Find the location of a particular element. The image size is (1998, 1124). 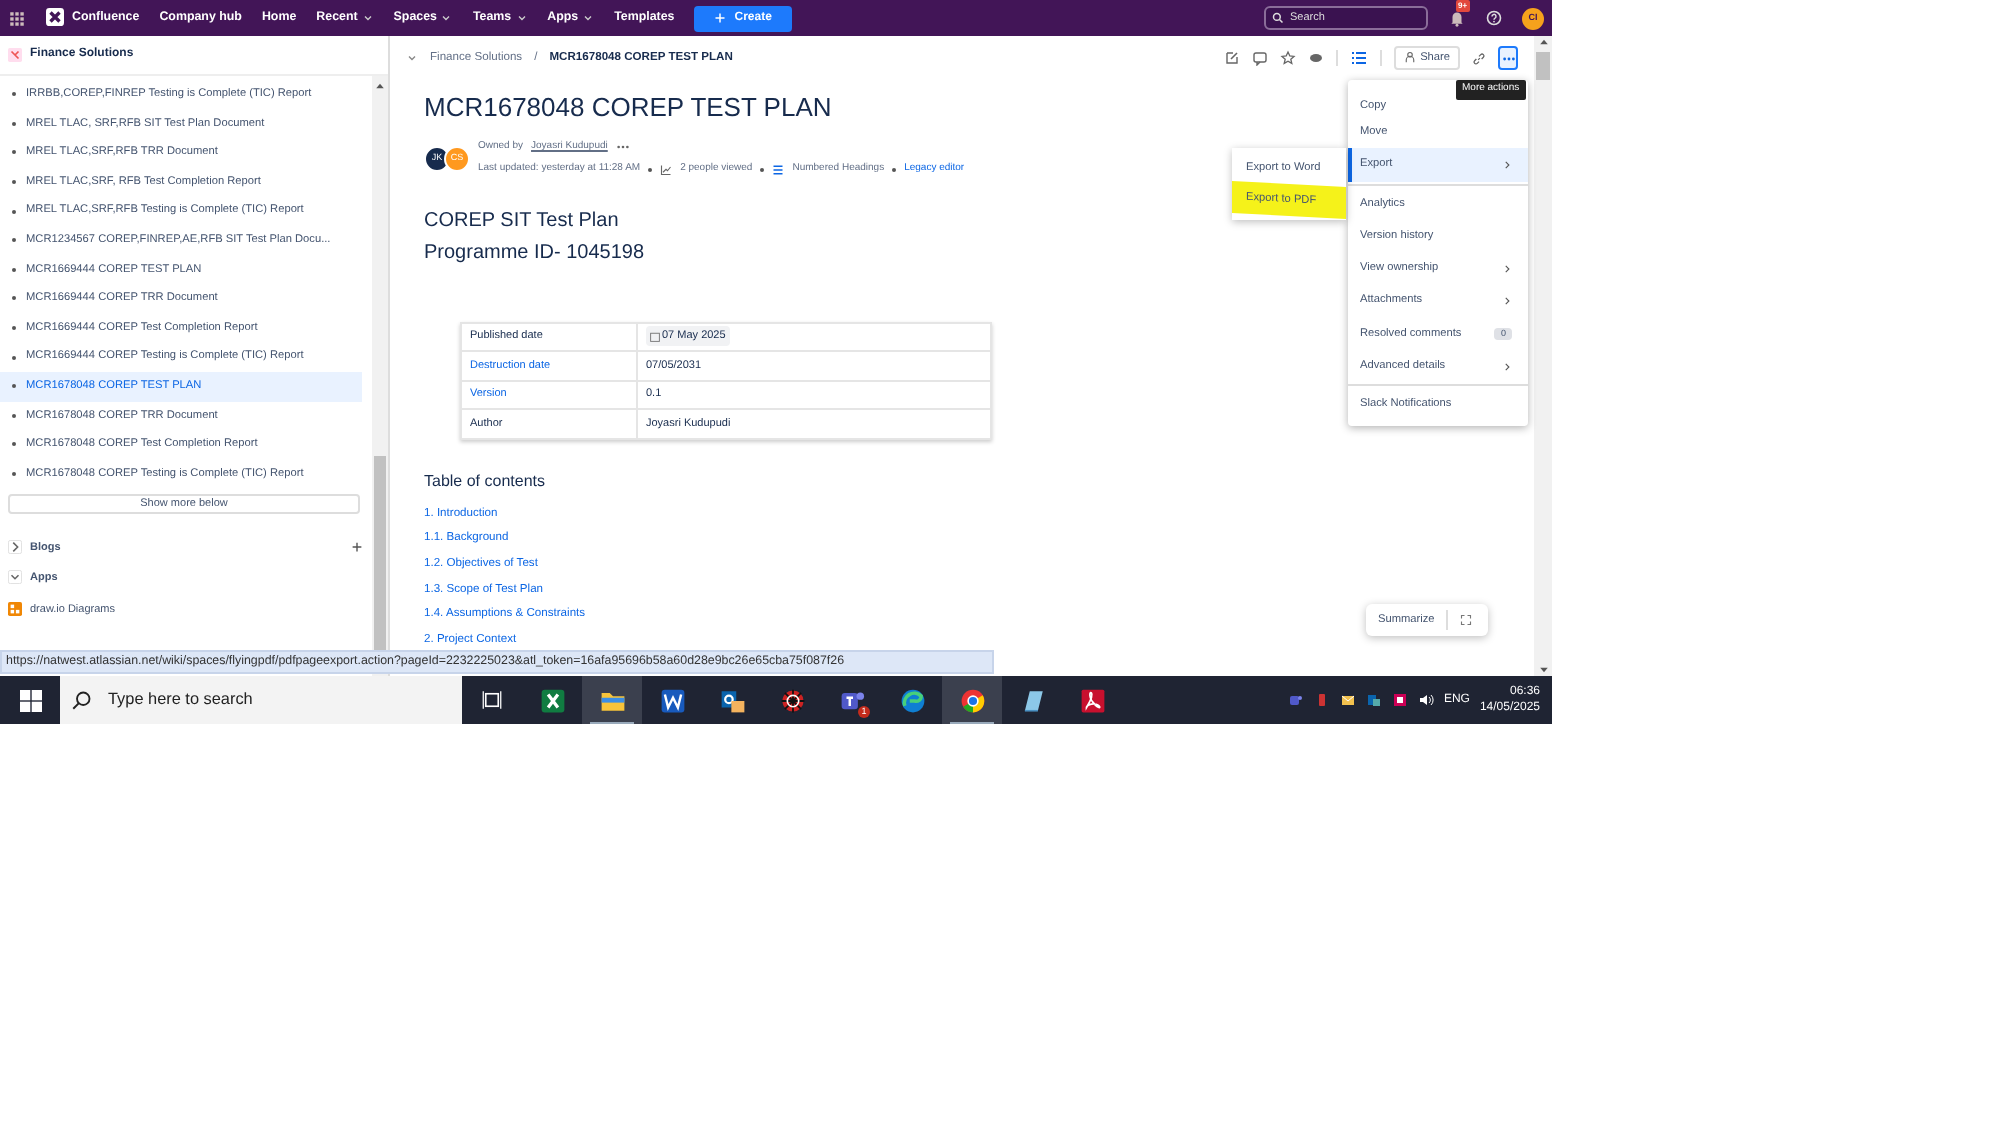

edit-icon is located at coordinates (1232, 58).